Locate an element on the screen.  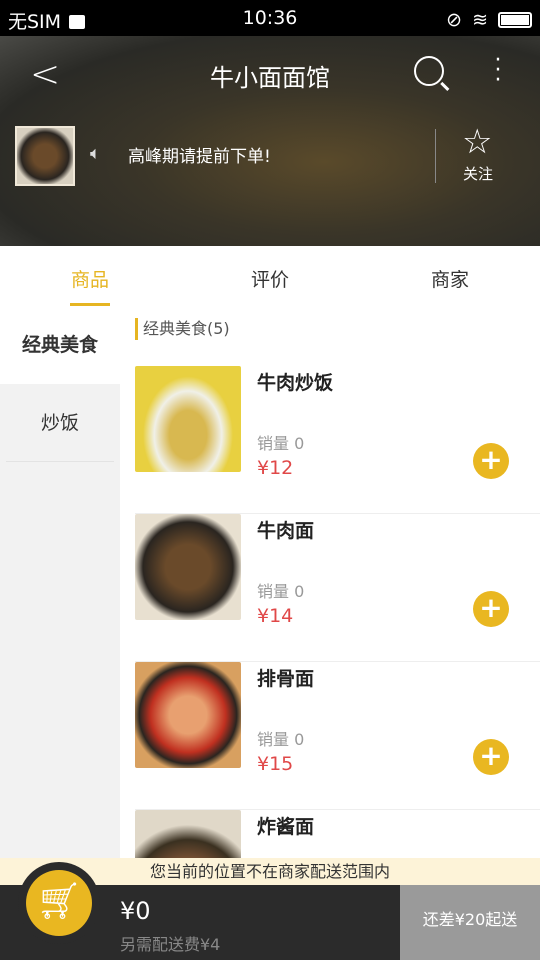
cart-button: 🛒︎ is located at coordinates (59, 903).